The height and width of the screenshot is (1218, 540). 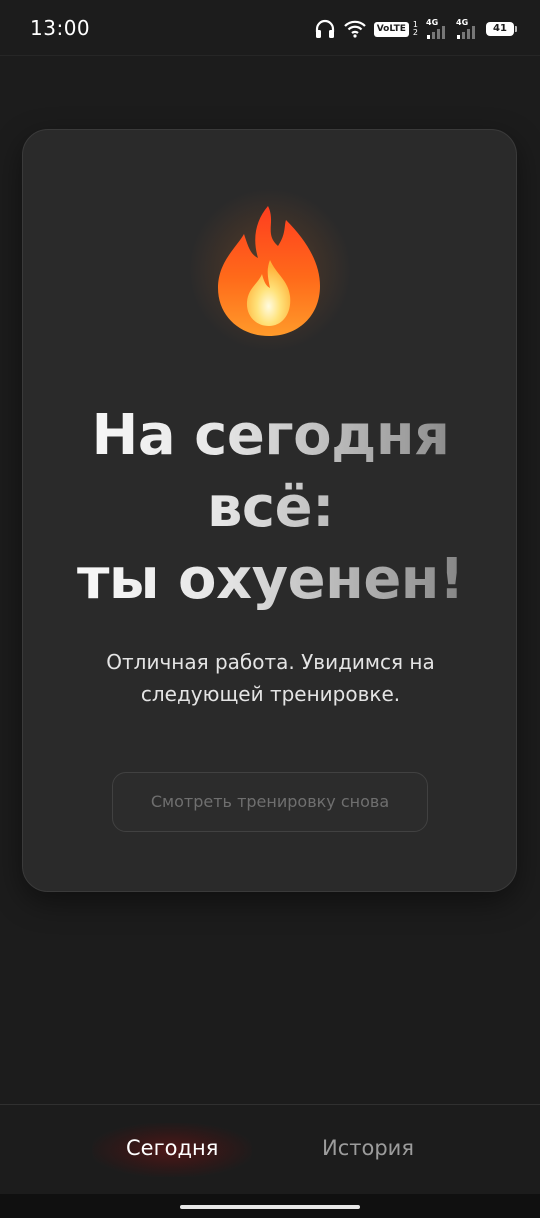 What do you see at coordinates (415, 32) in the screenshot?
I see `sim-number-2: 2` at bounding box center [415, 32].